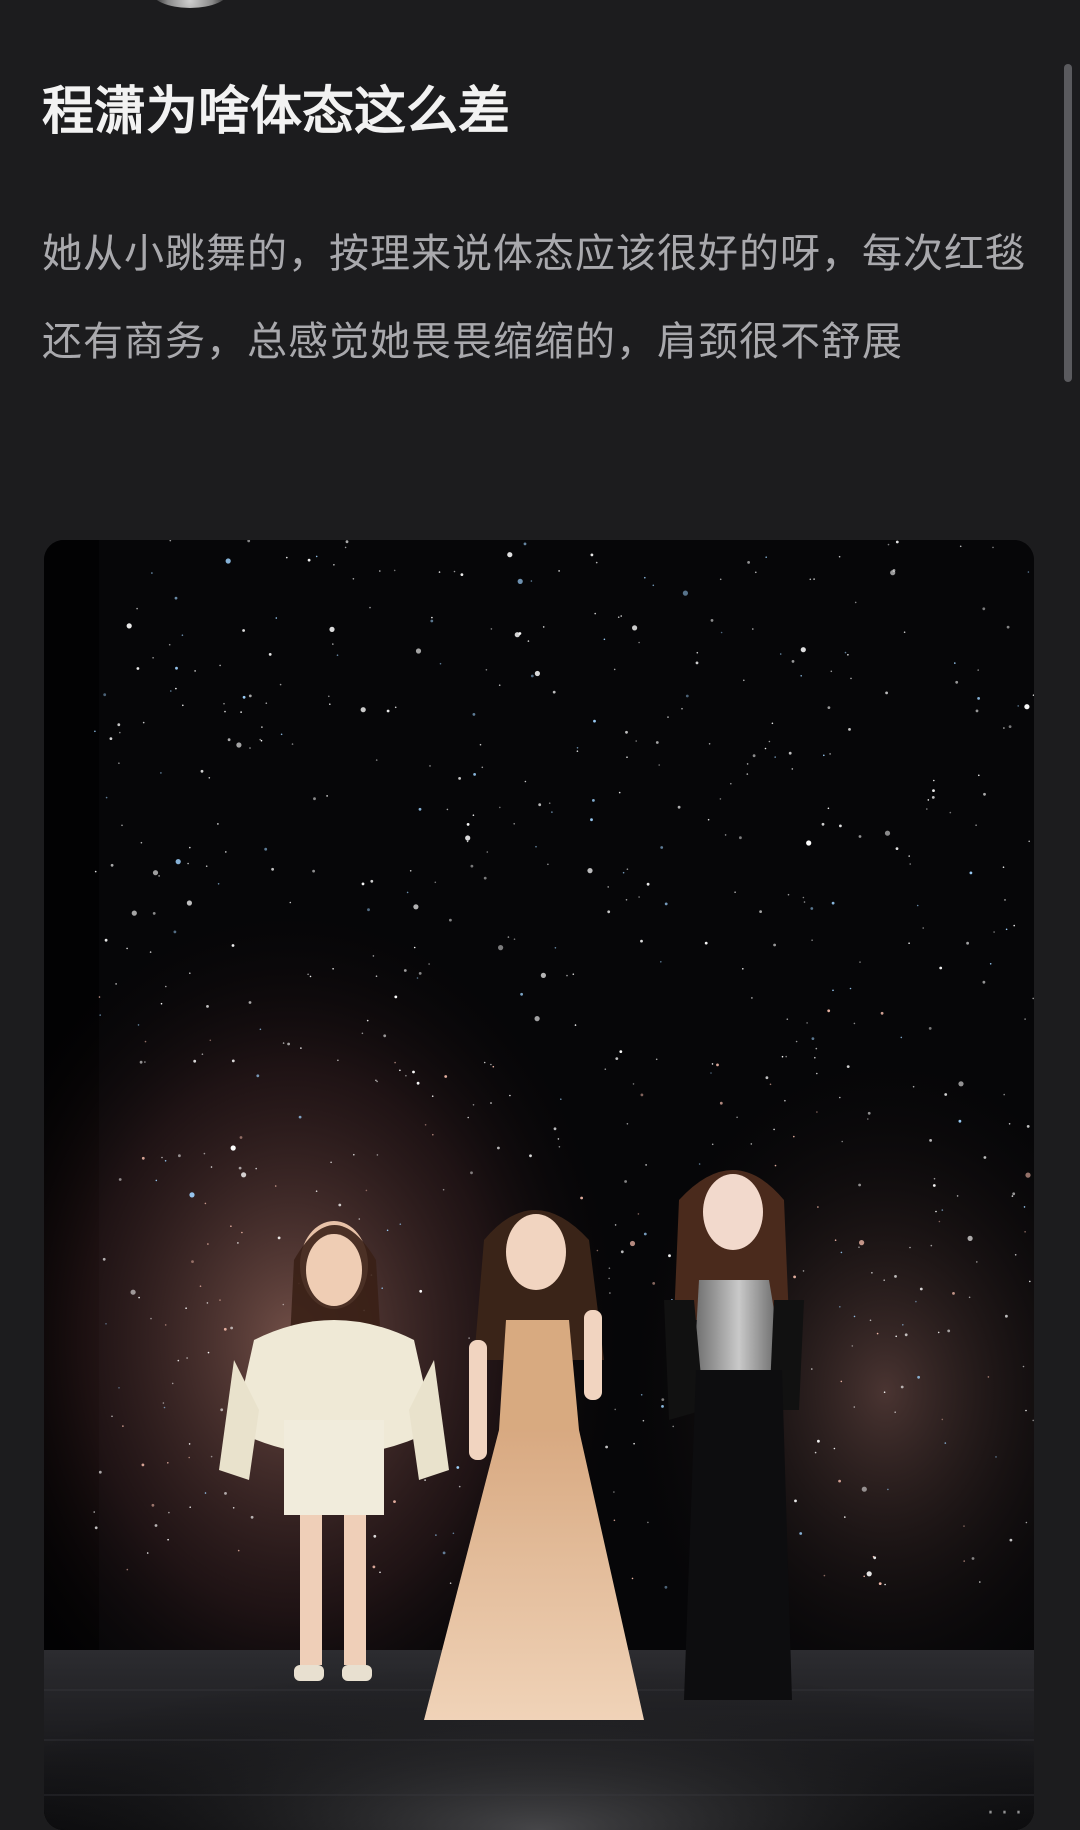 The image size is (1080, 1830). Describe the element at coordinates (1068, 223) in the screenshot. I see `scrollbar` at that location.